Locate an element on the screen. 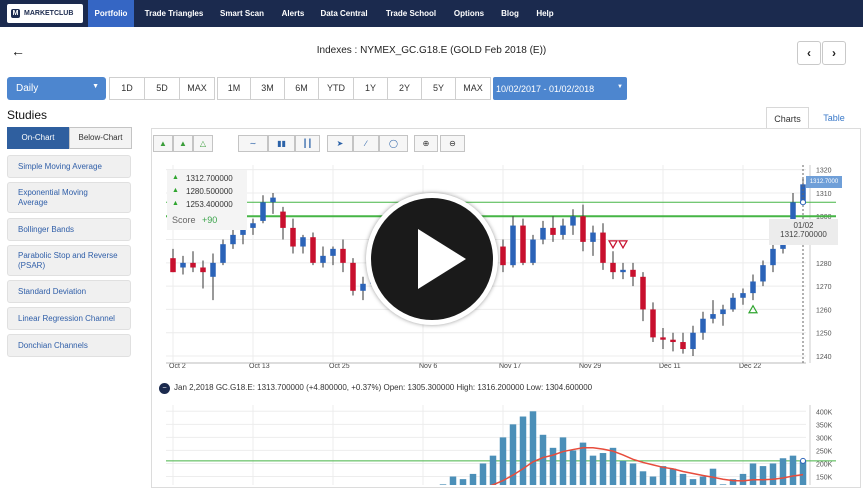  trade-triangle-daily-icon: △ is located at coordinates (203, 143).